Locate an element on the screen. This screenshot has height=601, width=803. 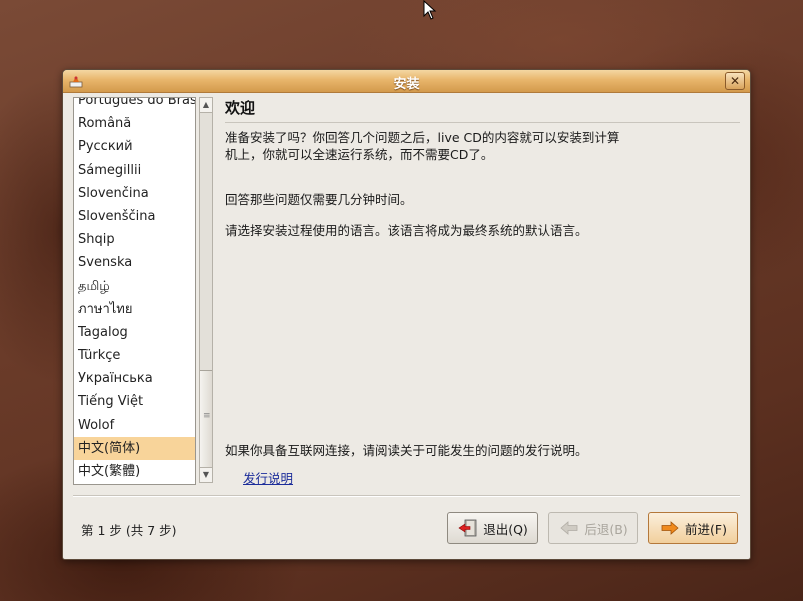
scroll-down-arrow-icon: ▼ is located at coordinates (206, 474).